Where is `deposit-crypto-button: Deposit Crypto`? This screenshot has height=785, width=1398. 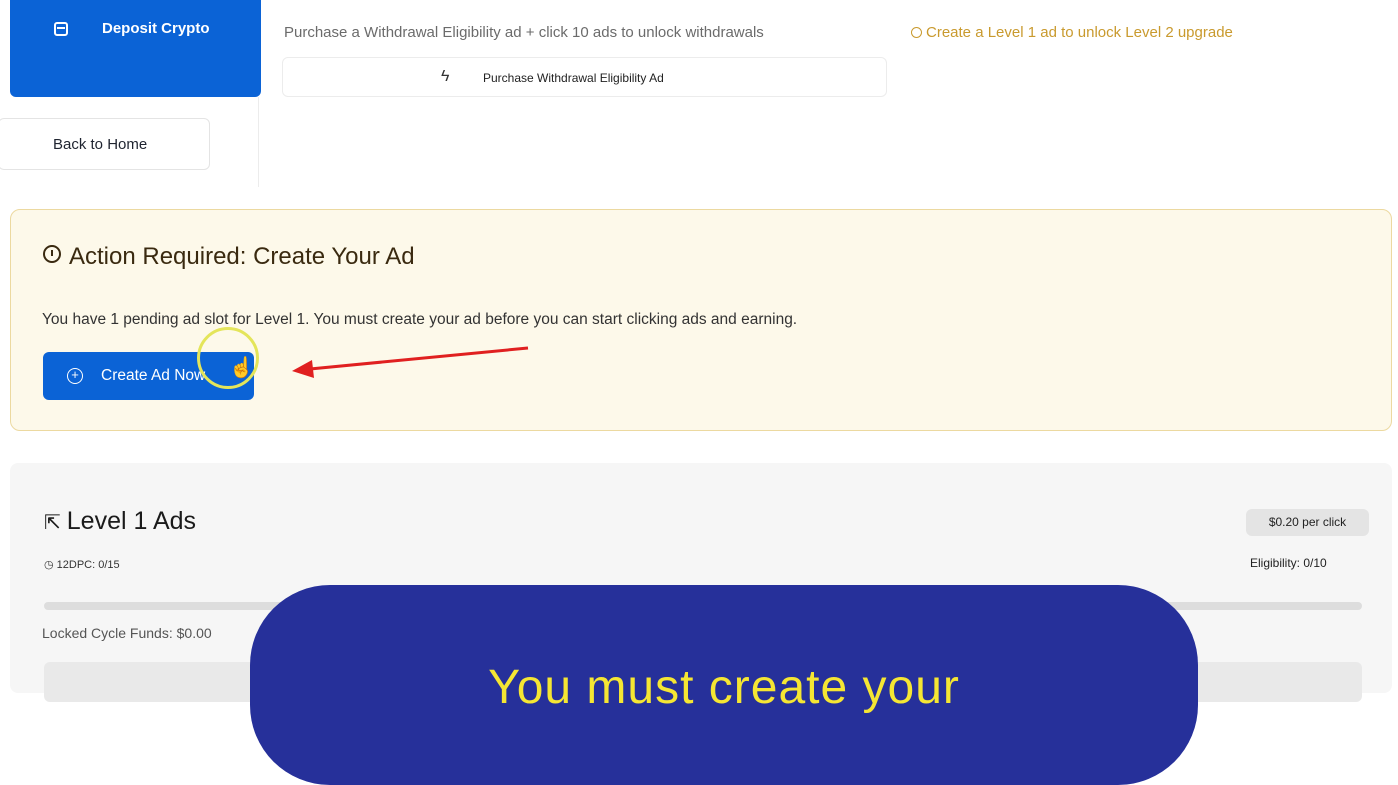 deposit-crypto-button: Deposit Crypto is located at coordinates (135, 48).